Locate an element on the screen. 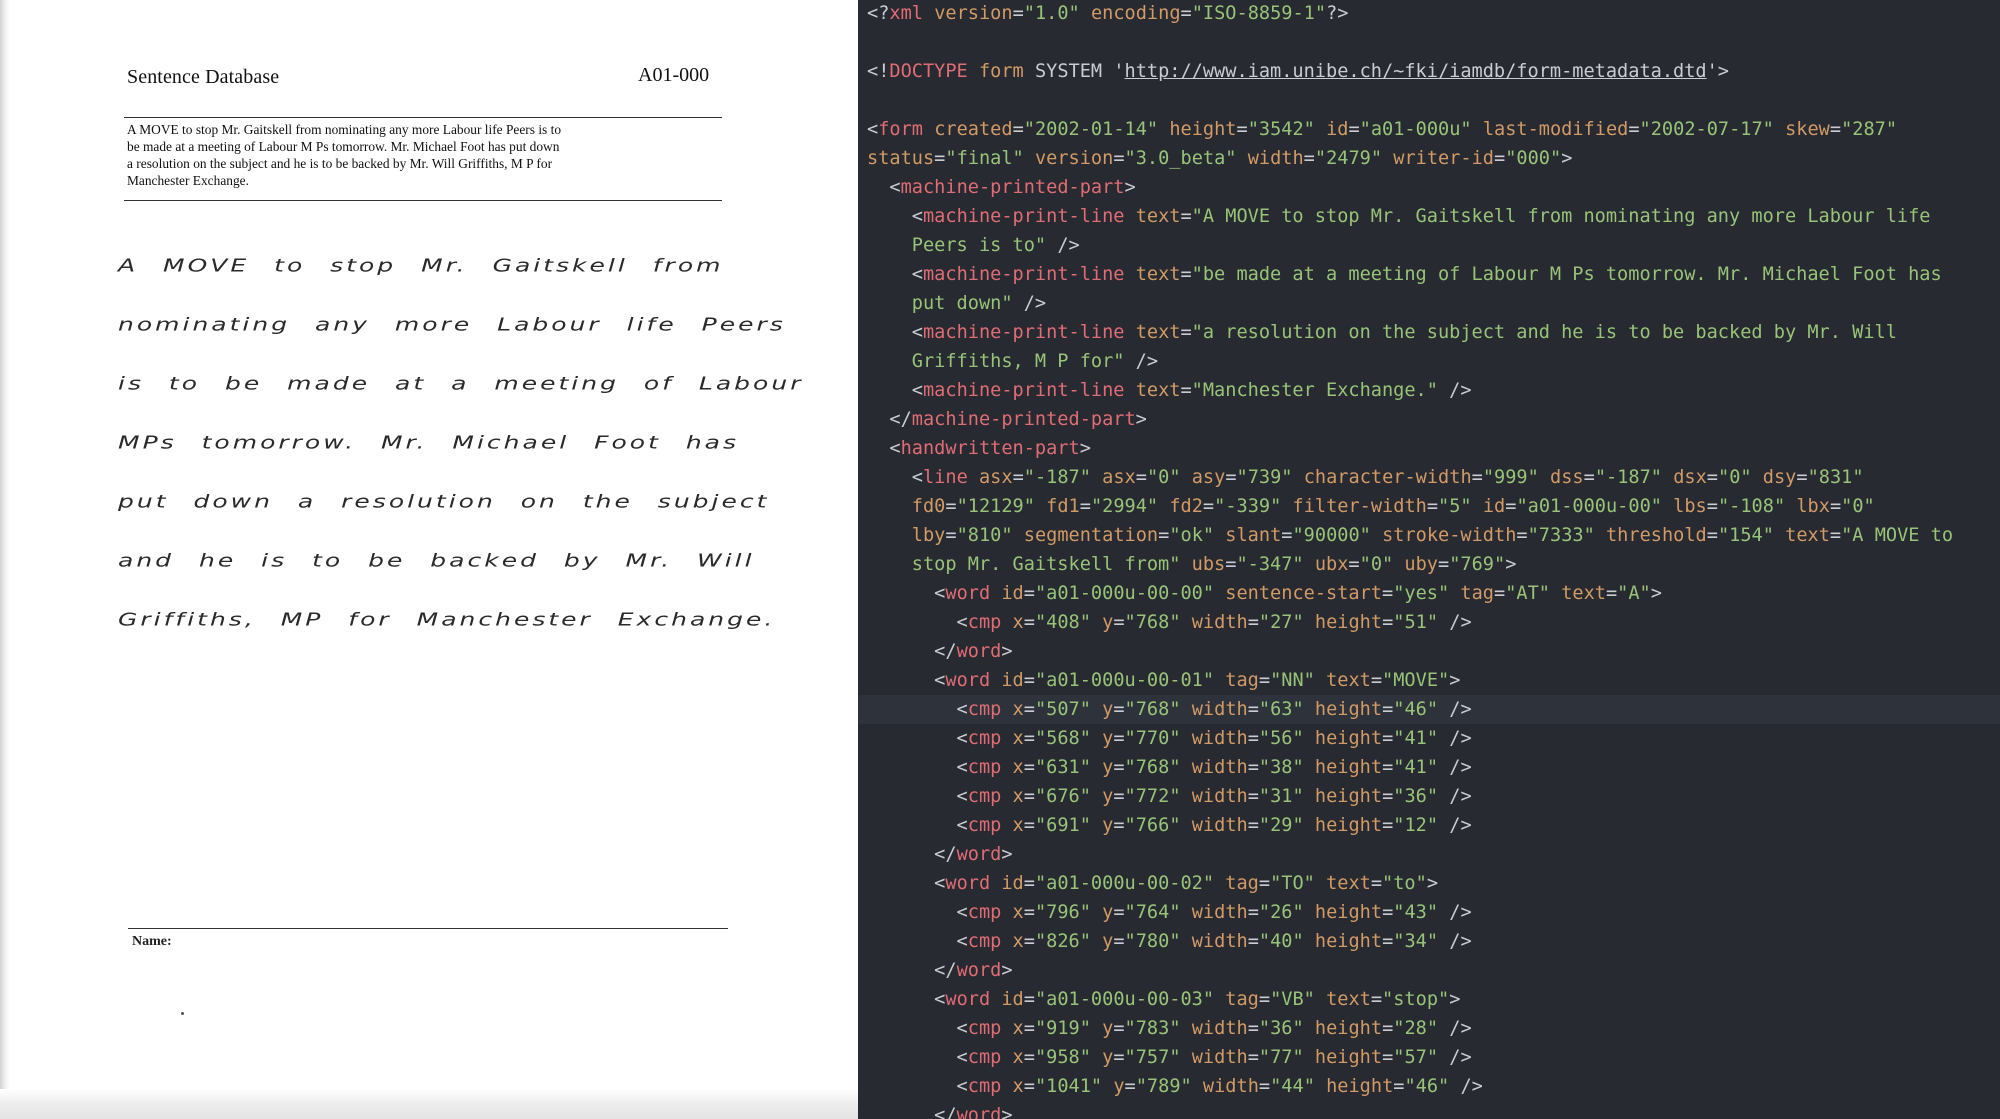 The height and width of the screenshot is (1119, 2000). code-token-str: "919" is located at coordinates (1062, 1028).